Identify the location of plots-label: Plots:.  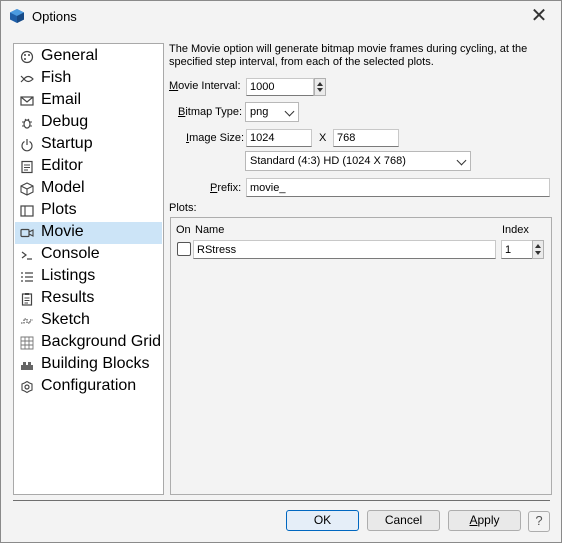
(183, 208).